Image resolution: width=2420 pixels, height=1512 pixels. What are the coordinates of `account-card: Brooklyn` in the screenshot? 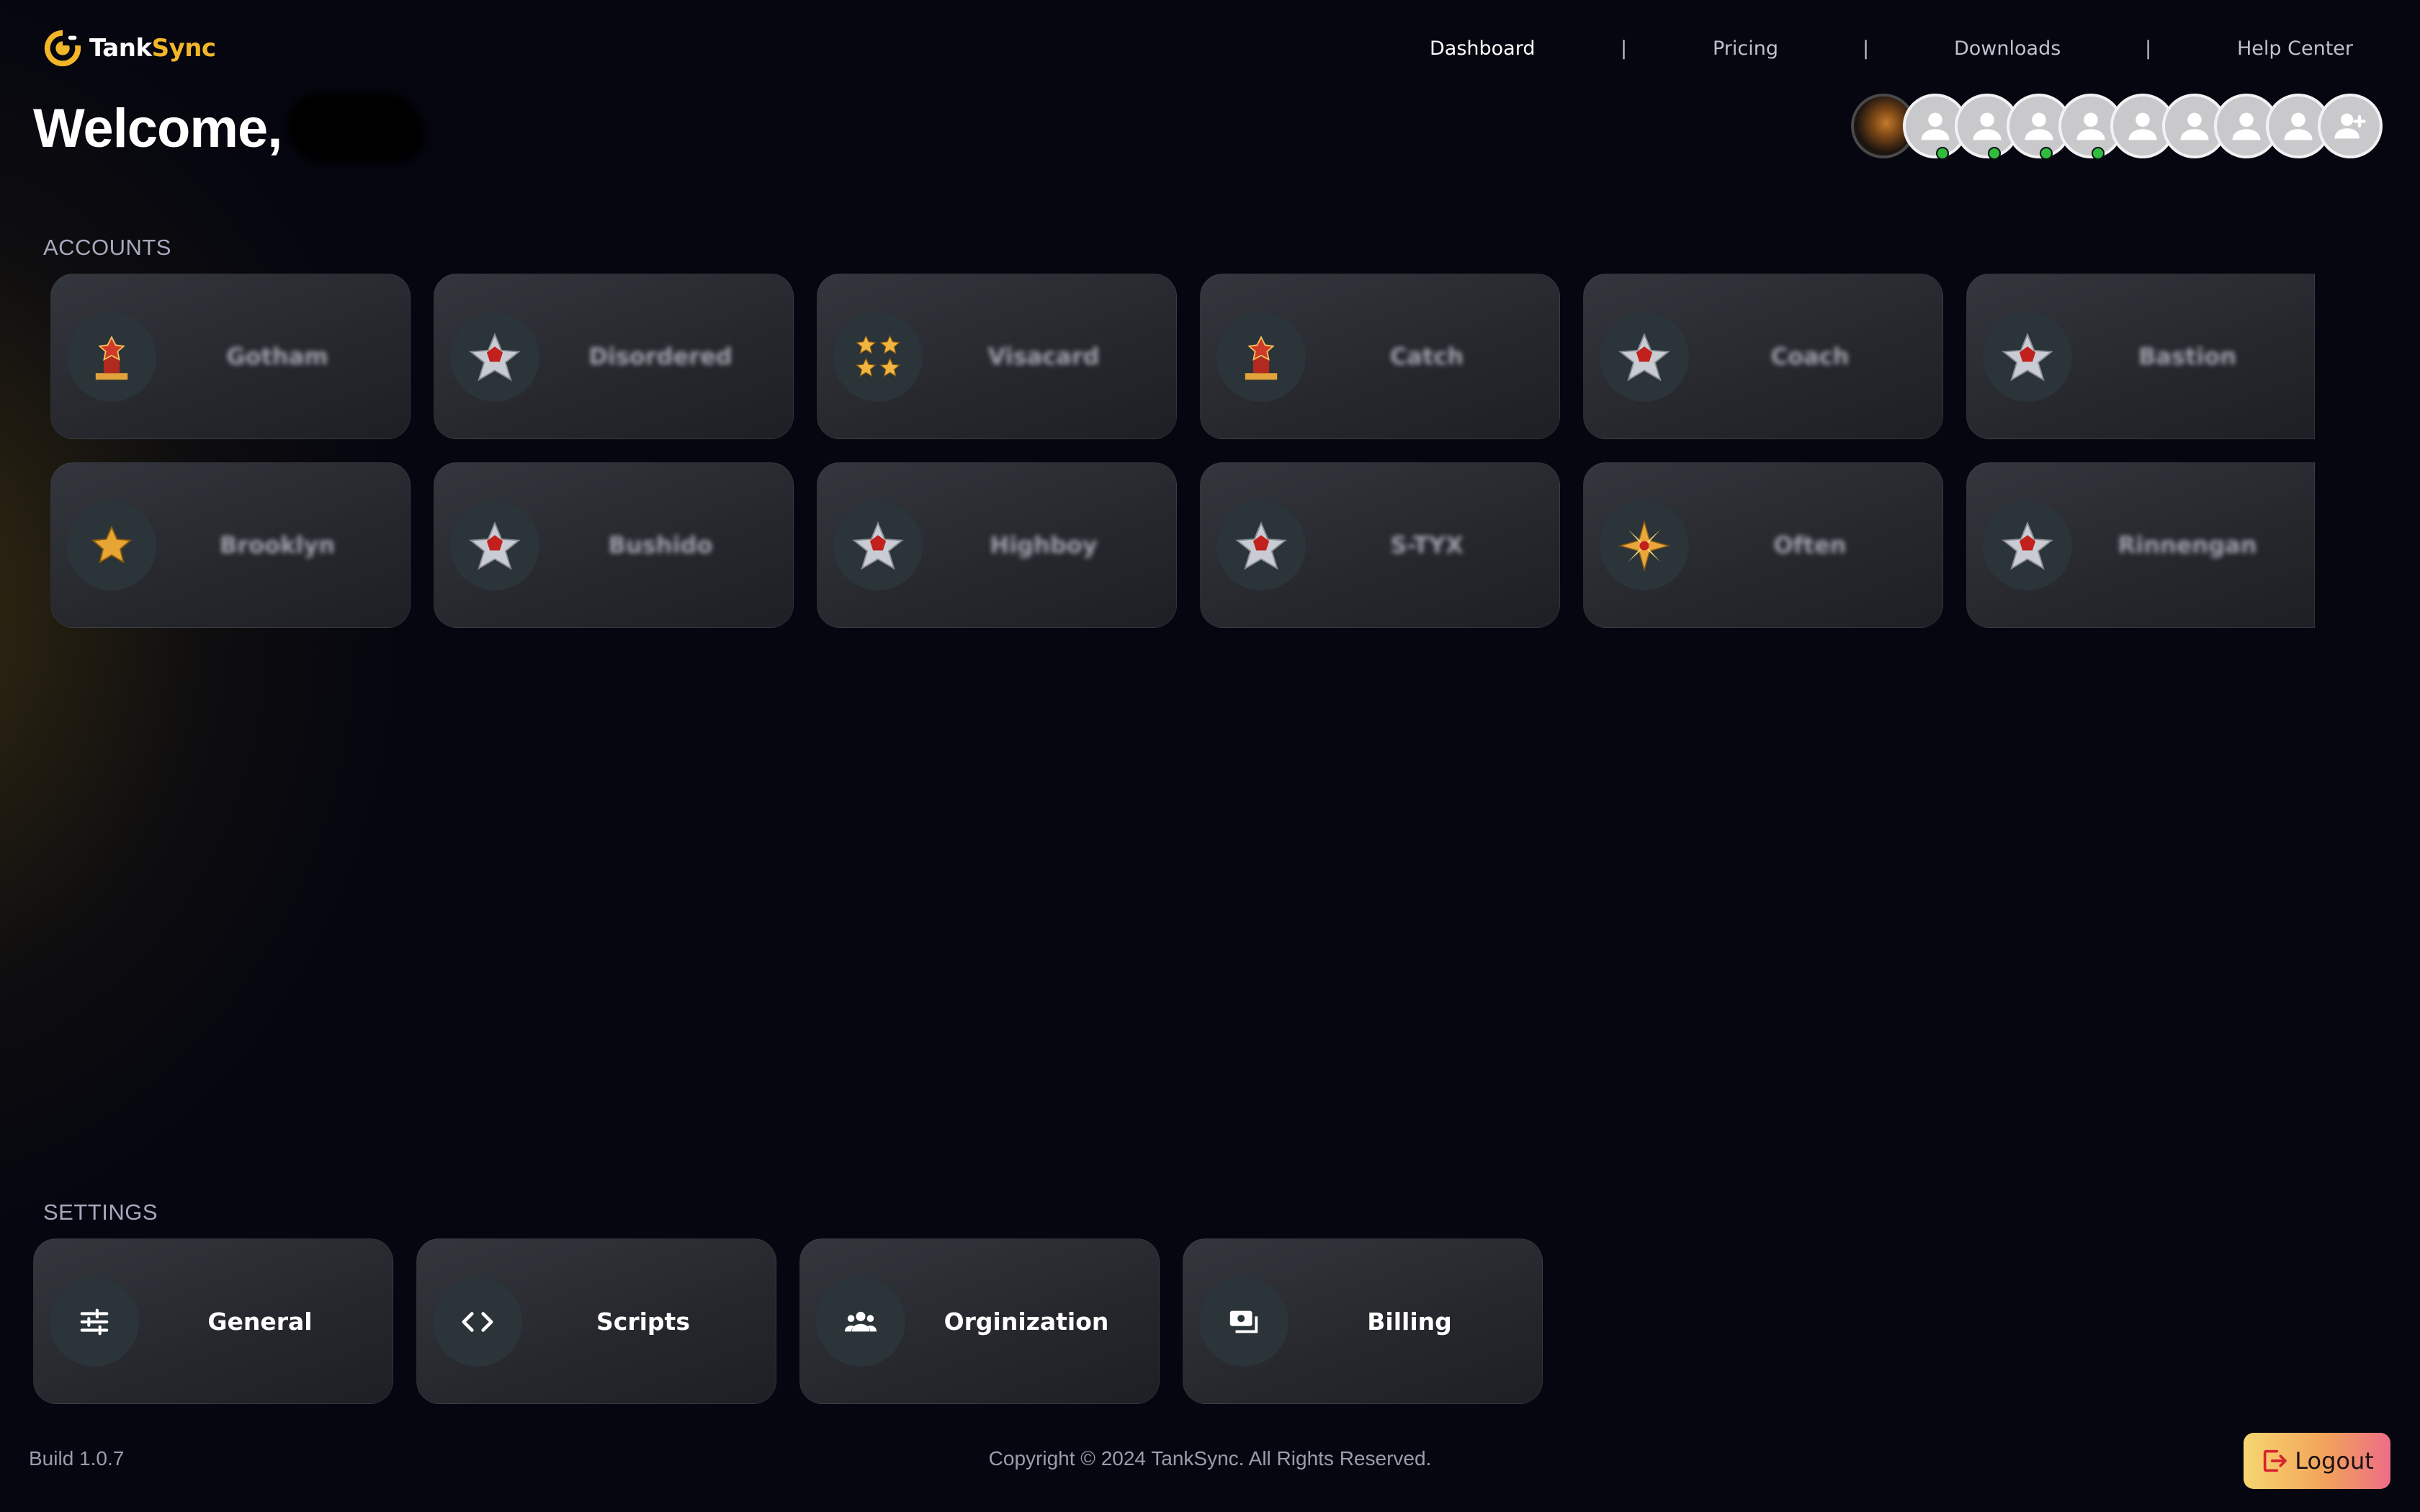 It's located at (230, 545).